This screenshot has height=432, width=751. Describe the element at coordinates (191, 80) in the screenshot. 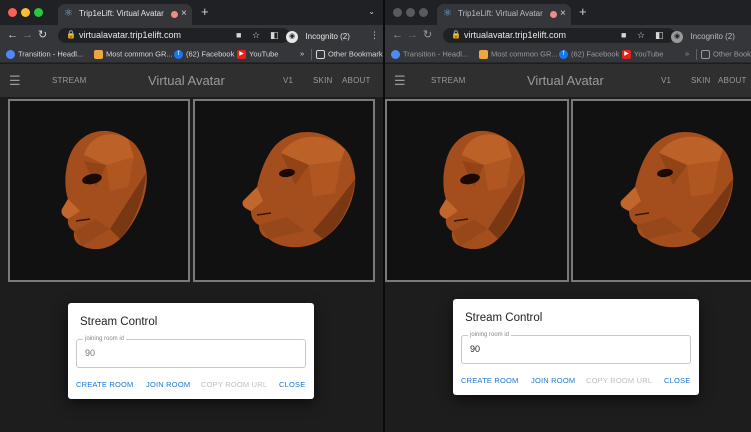

I see `app-bar: ☰ STREAM Virtual Avatar V1 SKIN ABOUT` at that location.